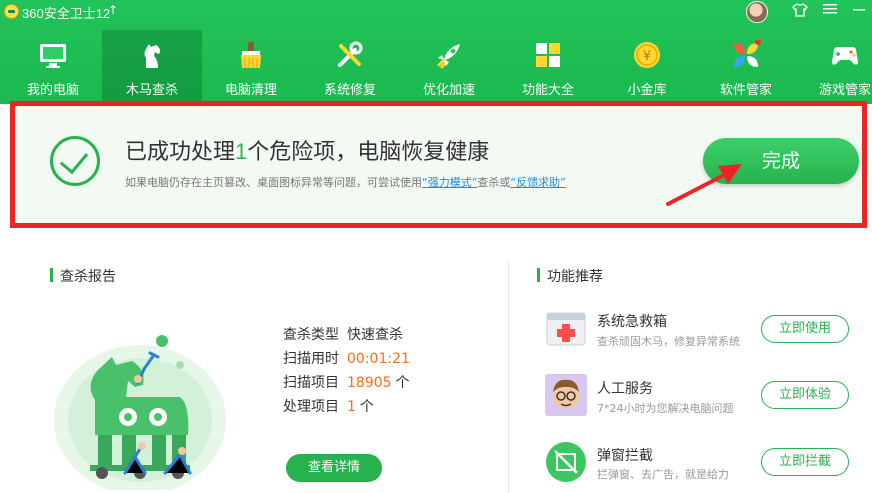 This screenshot has width=872, height=493. I want to click on rec-desc-first-aid: 查杀顽固木马，修复异常系统, so click(668, 341).